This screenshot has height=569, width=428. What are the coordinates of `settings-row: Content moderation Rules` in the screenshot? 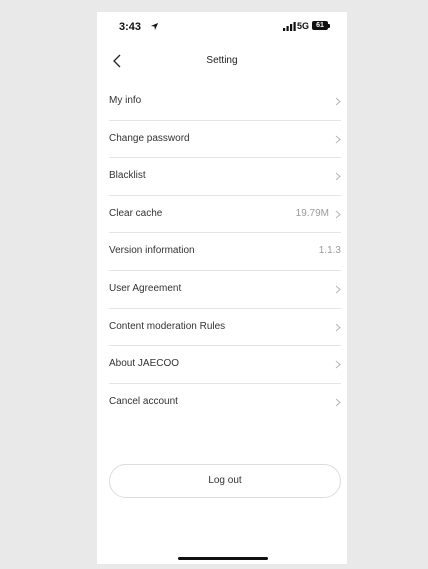 It's located at (225, 328).